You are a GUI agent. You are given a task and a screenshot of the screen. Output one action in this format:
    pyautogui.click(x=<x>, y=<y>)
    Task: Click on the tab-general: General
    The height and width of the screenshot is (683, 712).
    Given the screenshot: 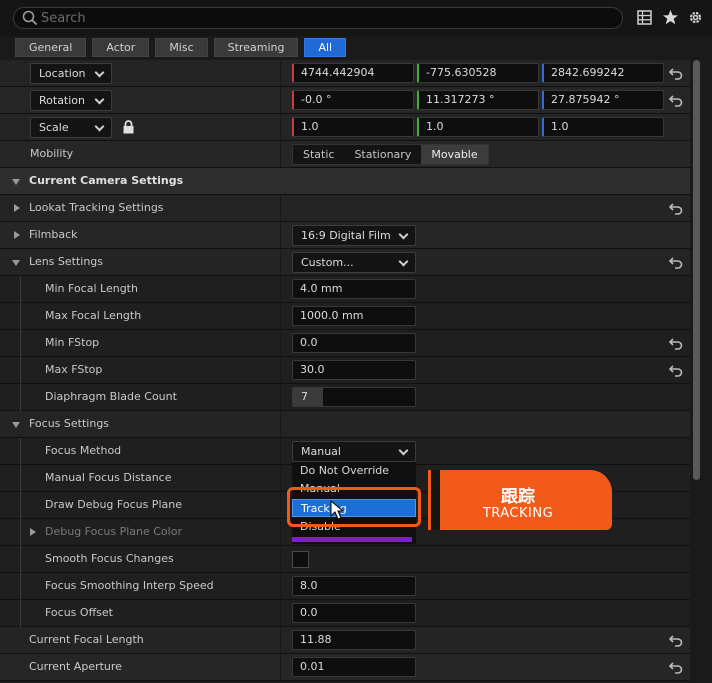 What is the action you would take?
    pyautogui.click(x=51, y=47)
    